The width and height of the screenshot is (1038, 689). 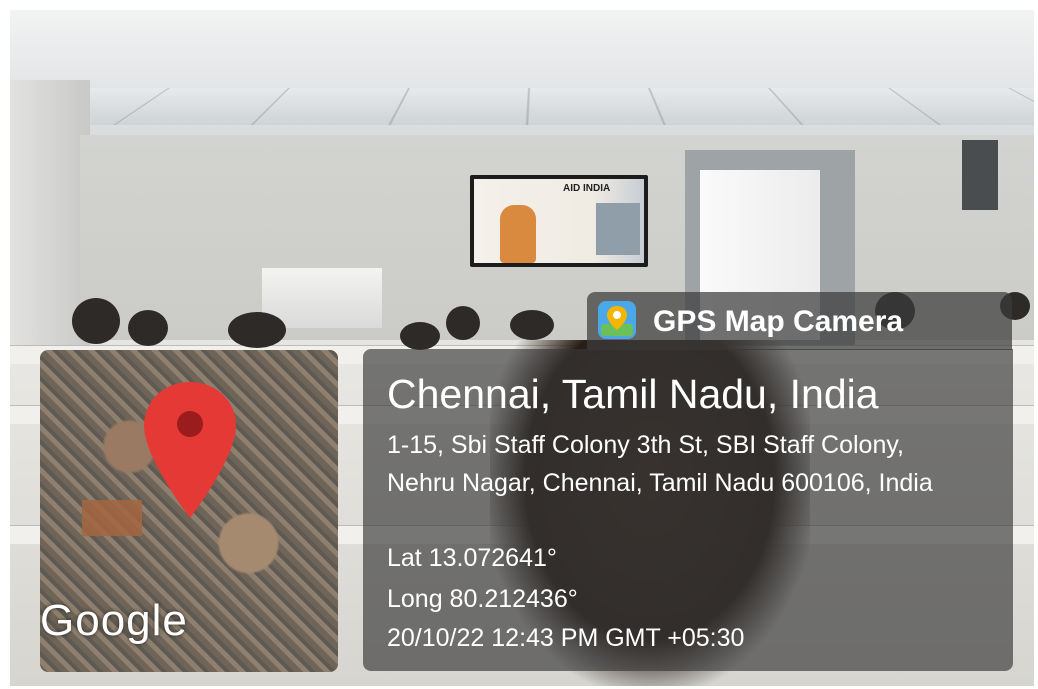 I want to click on datetime-text: 20/10/22 12:43 PM GMT +05:30, so click(x=566, y=638).